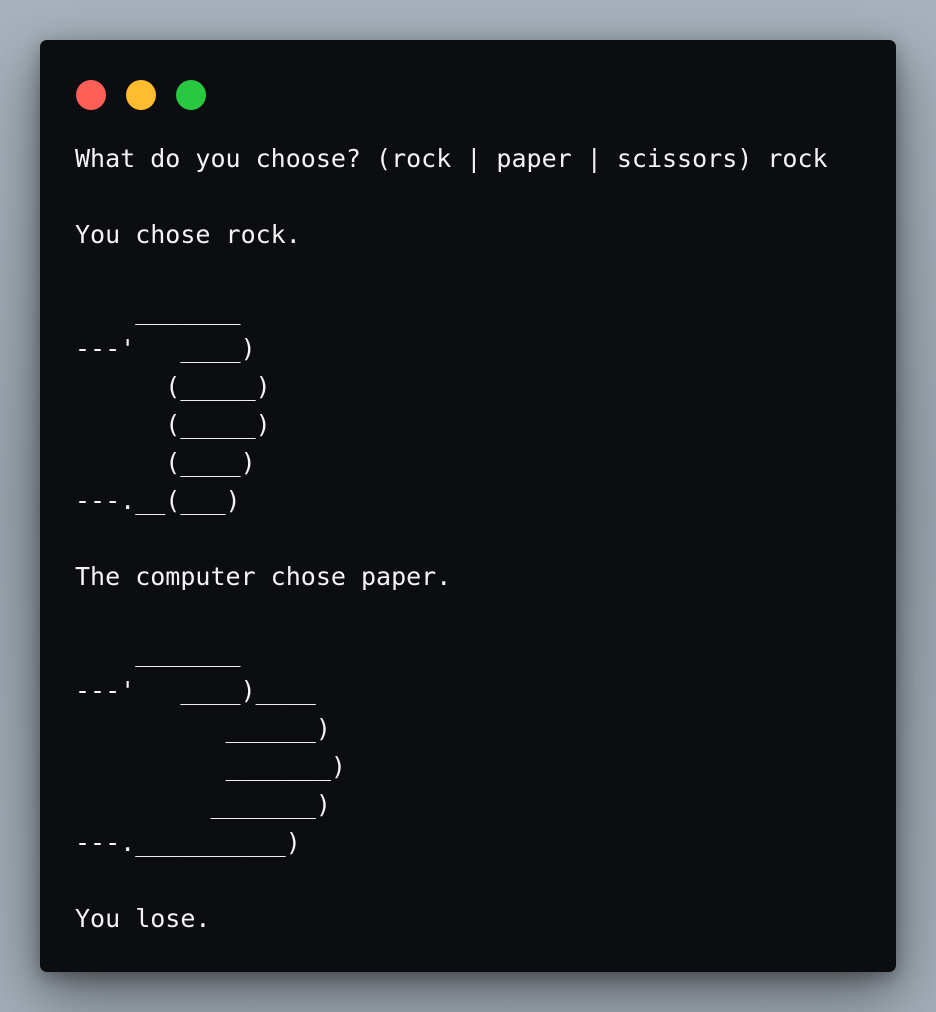 The image size is (936, 1012). Describe the element at coordinates (141, 95) in the screenshot. I see `minimize-button` at that location.